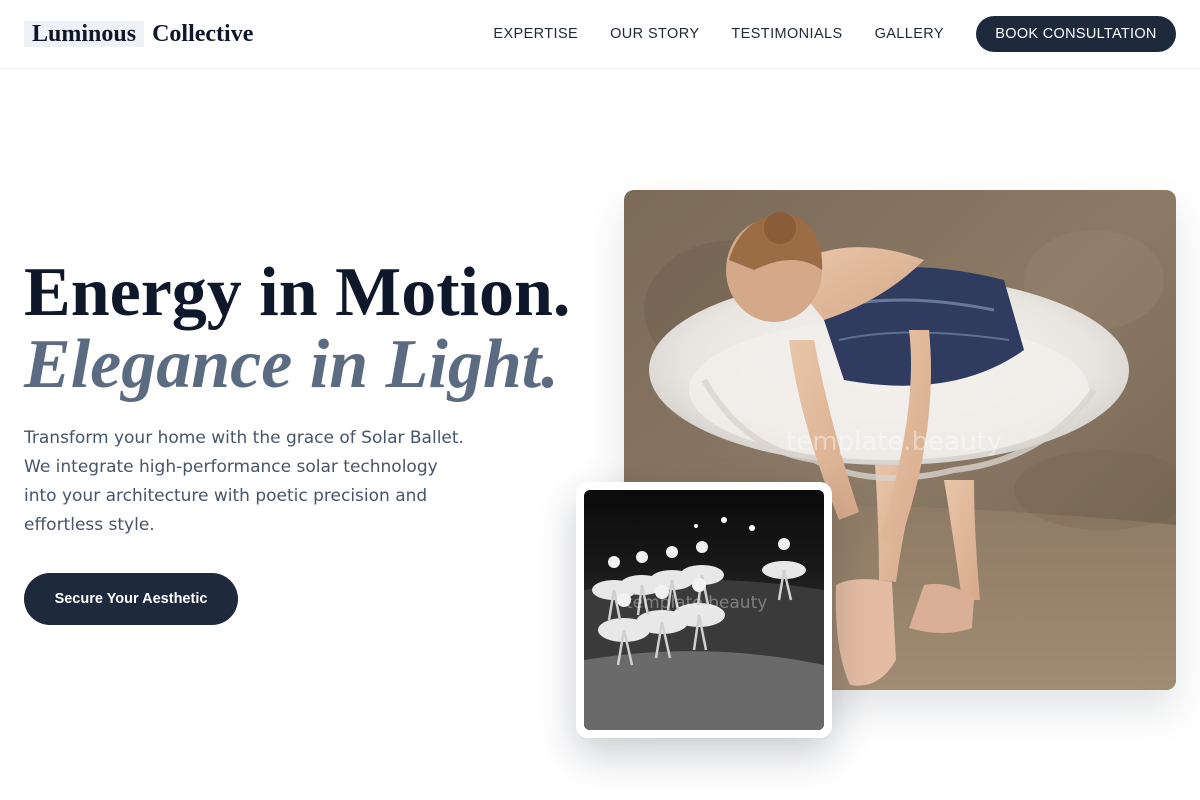 This screenshot has height=800, width=1200. I want to click on nav-link-our-story: OUR STORY, so click(654, 34).